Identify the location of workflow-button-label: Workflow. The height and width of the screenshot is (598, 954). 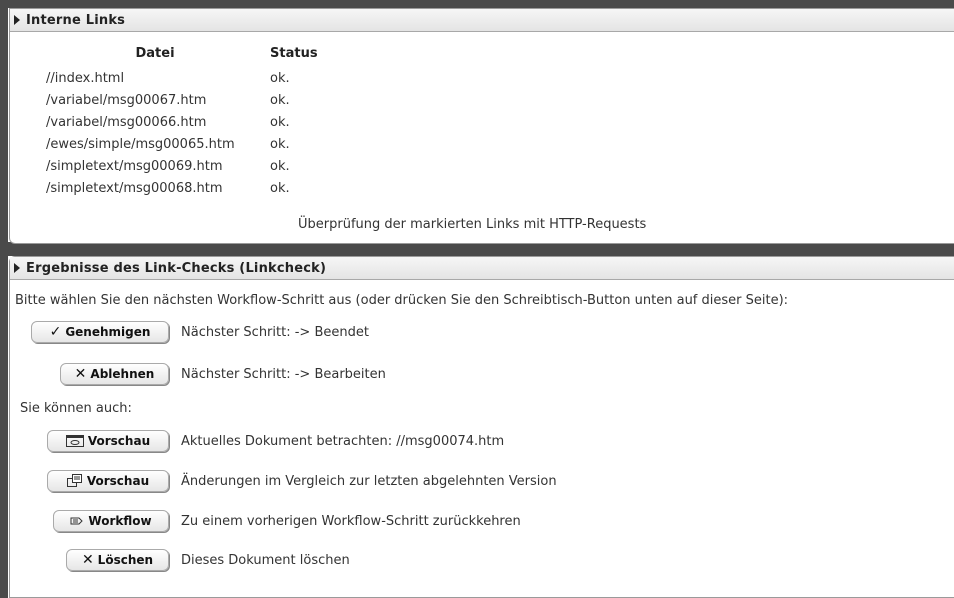
(120, 521).